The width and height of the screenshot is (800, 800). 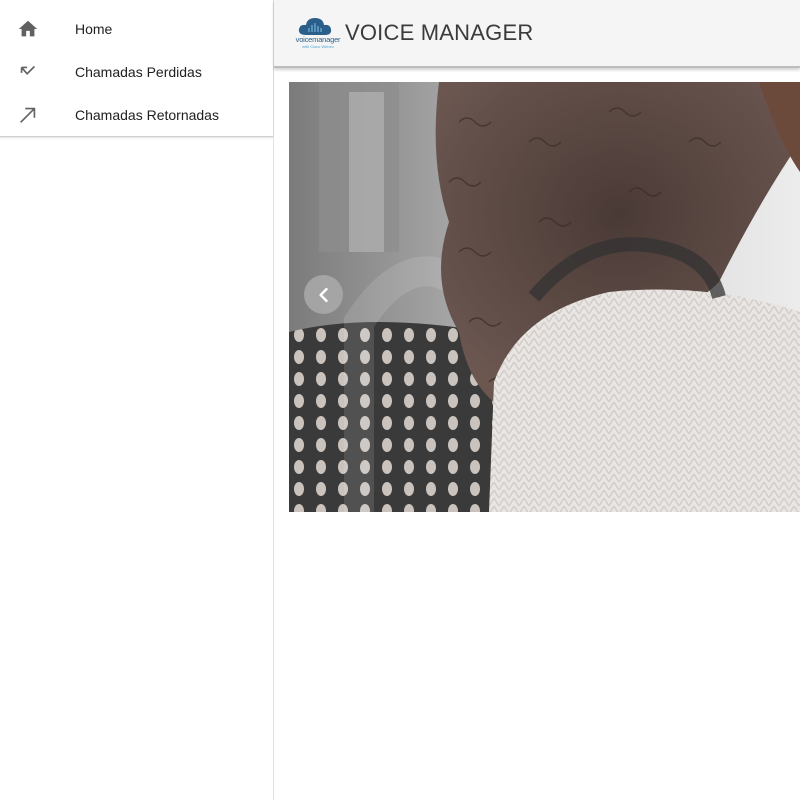 What do you see at coordinates (147, 114) in the screenshot?
I see `sidebar-item-label: Chamadas Retornadas` at bounding box center [147, 114].